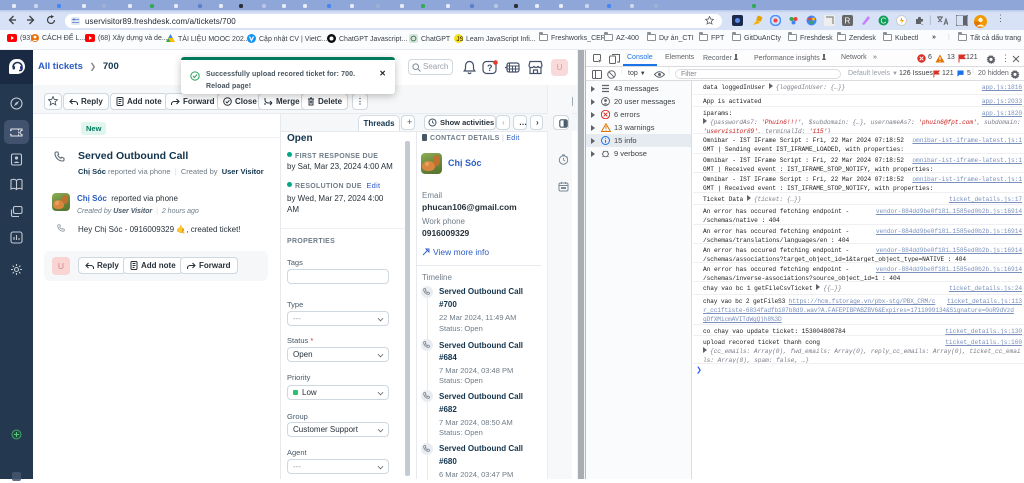 This screenshot has height=483, width=1024. Describe the element at coordinates (884, 21) in the screenshot. I see `svg-text: C` at that location.